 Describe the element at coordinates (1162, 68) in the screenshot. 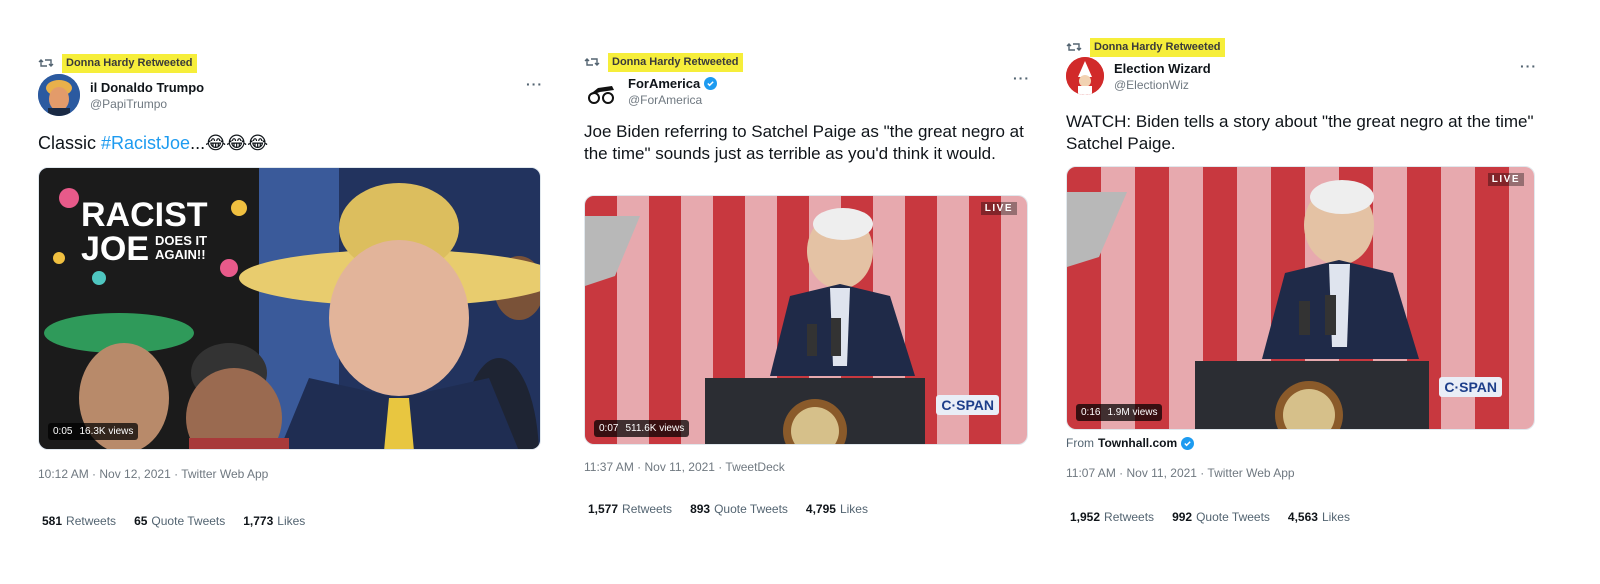

I see `display-name: Election Wizard` at that location.